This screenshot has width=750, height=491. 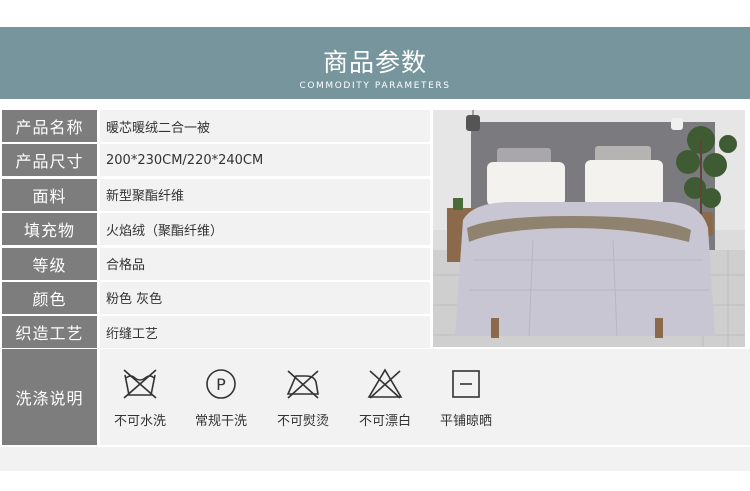 I want to click on care-caption: 平铺晾晒, so click(x=465, y=421).